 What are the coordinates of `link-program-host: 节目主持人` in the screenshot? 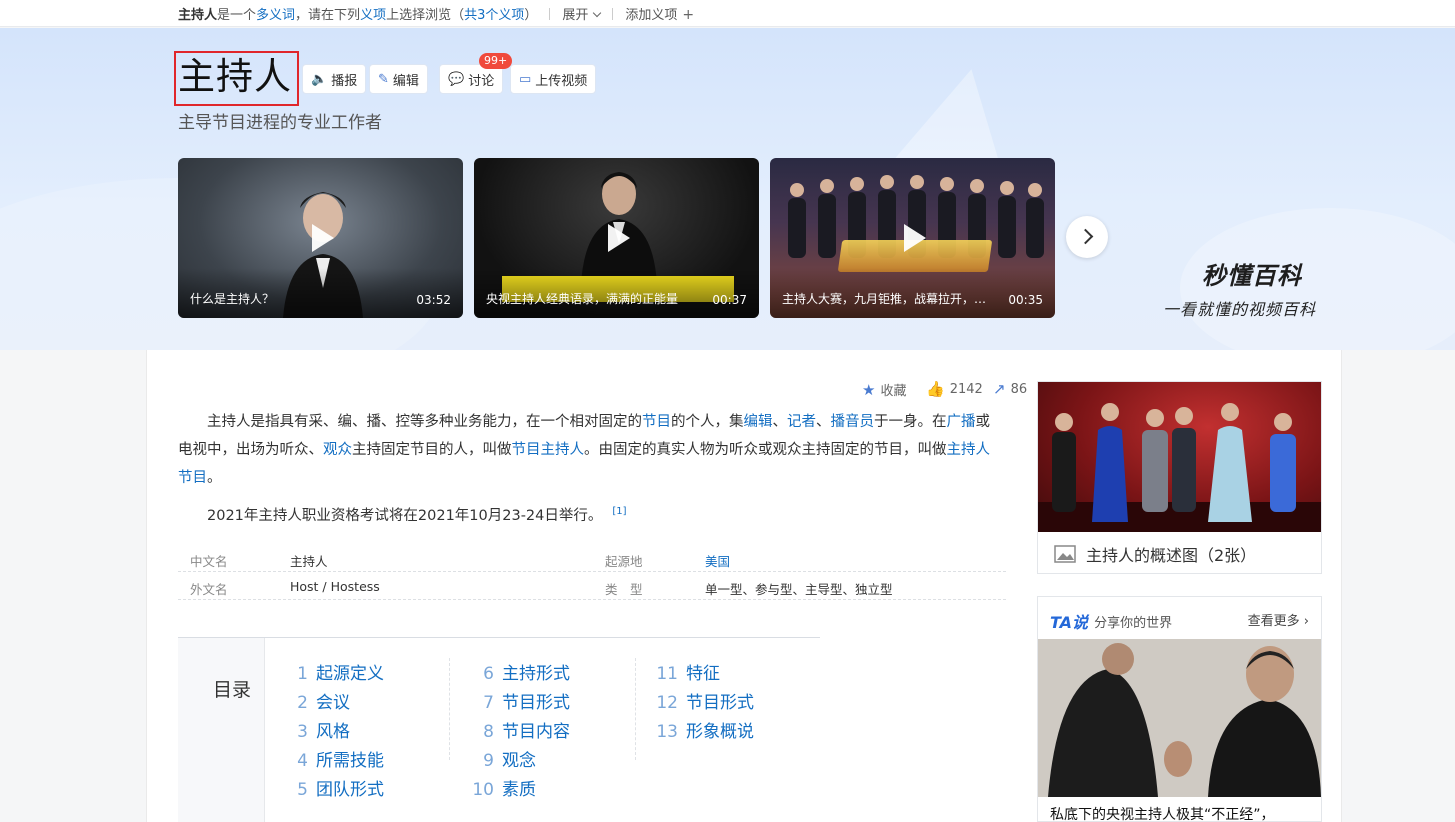 It's located at (548, 450).